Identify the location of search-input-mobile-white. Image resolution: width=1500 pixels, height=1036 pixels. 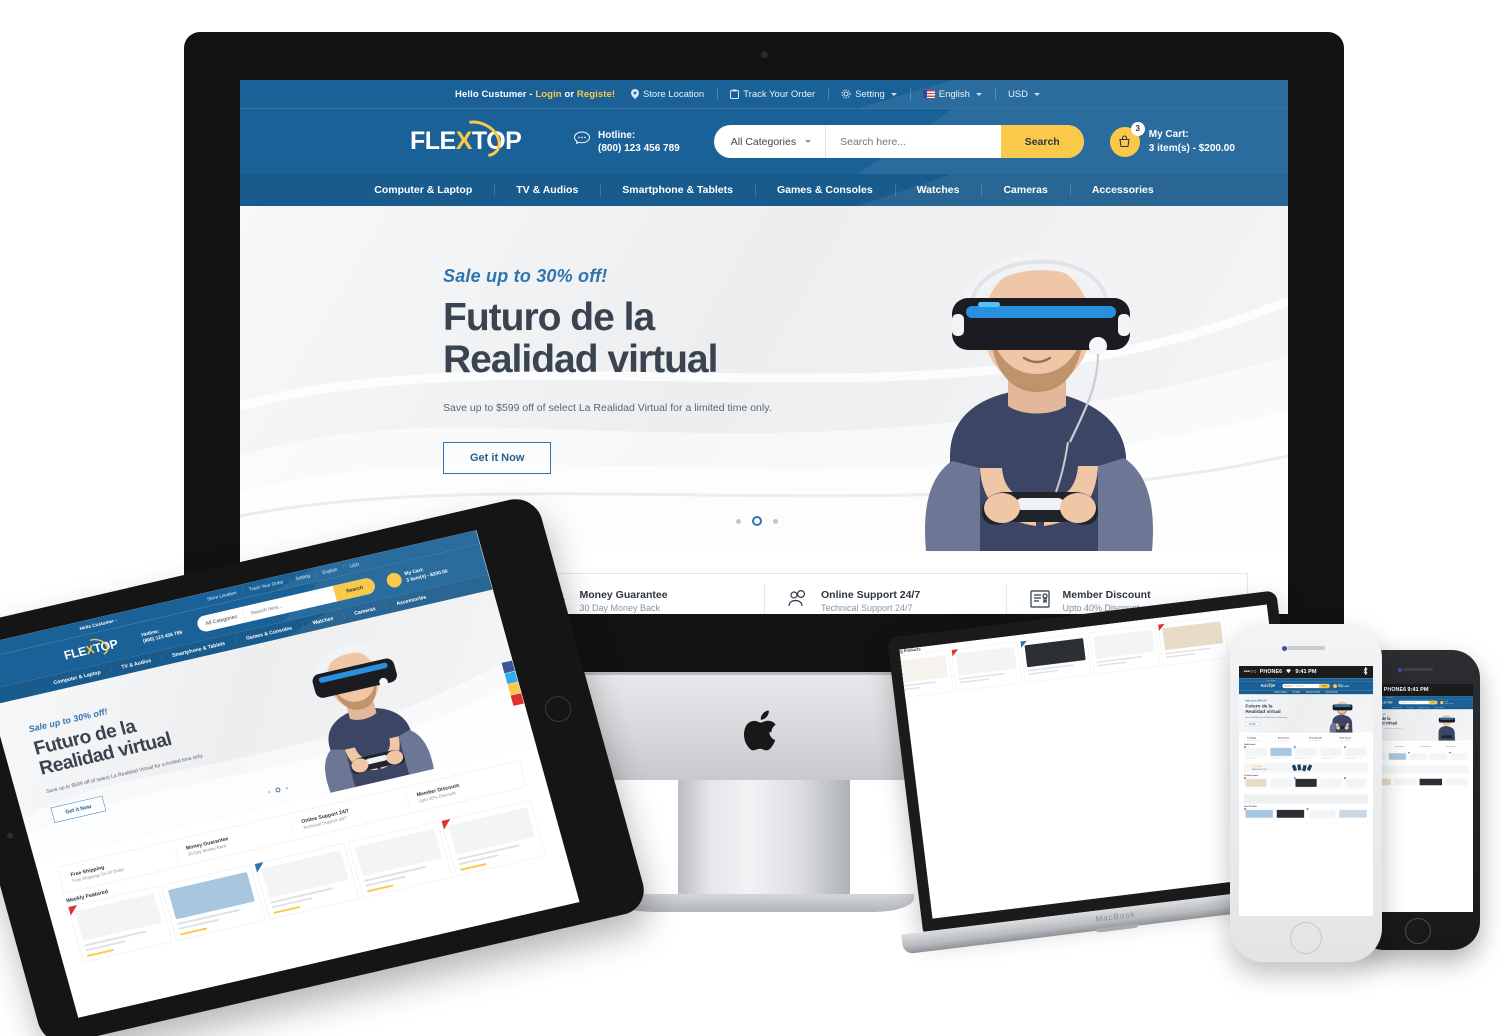
(1307, 686).